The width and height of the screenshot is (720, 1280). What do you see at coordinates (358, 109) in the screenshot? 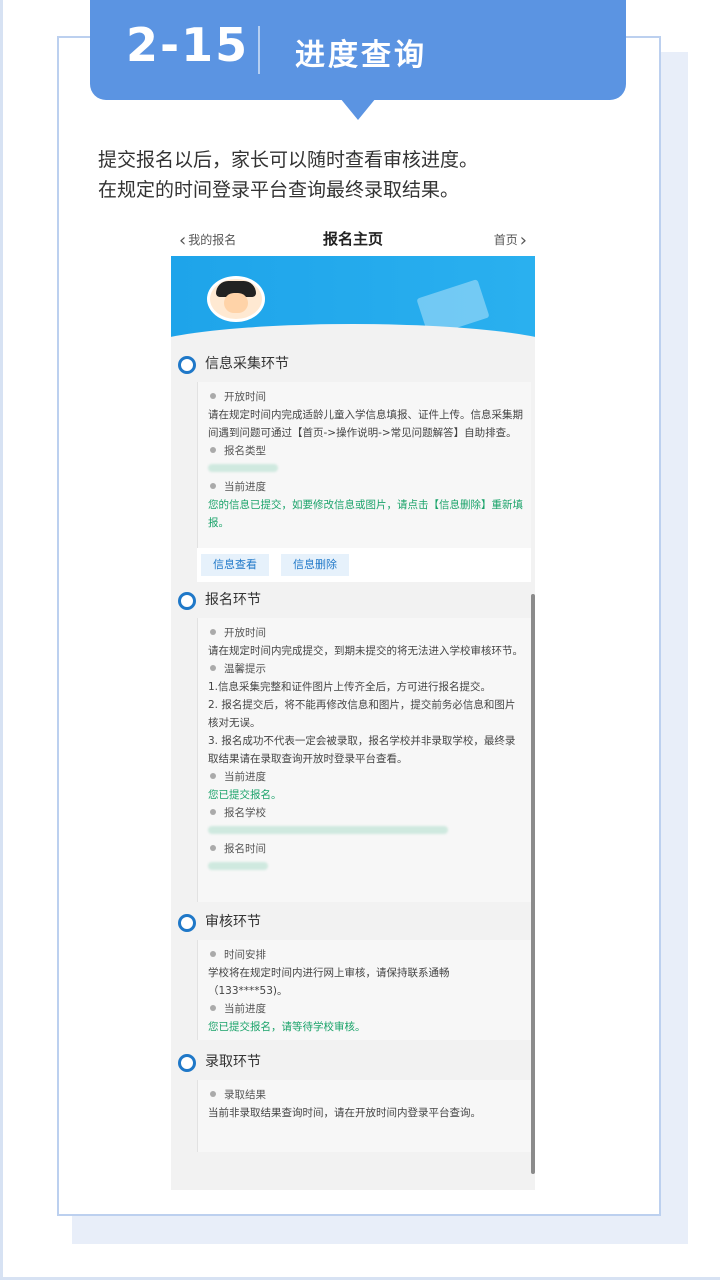
I see `header-pointer` at bounding box center [358, 109].